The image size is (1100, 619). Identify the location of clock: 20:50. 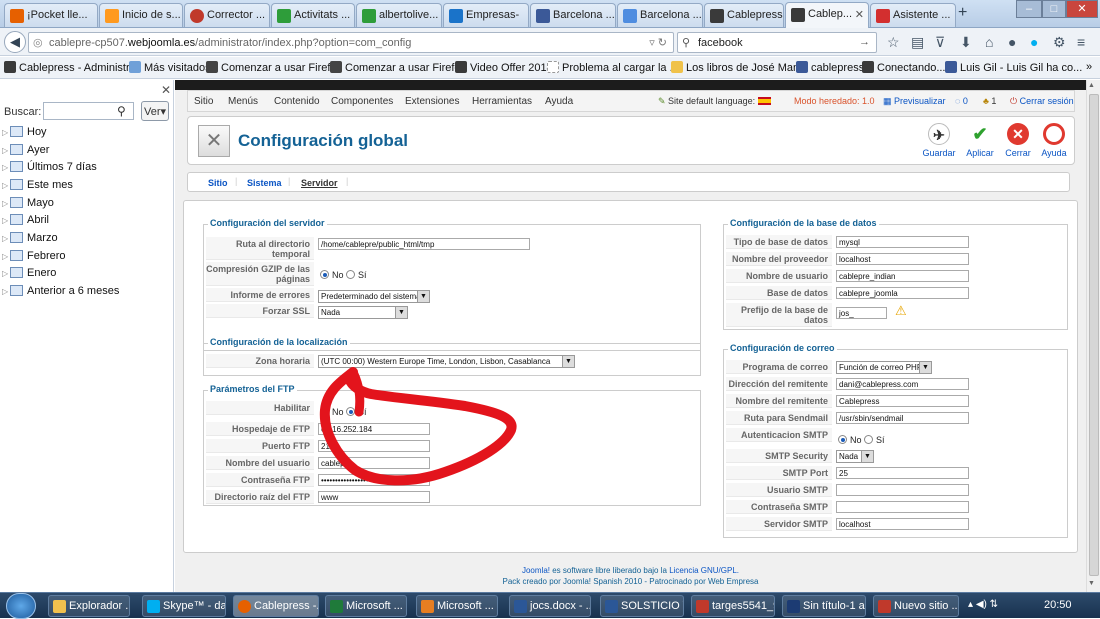
(1058, 605).